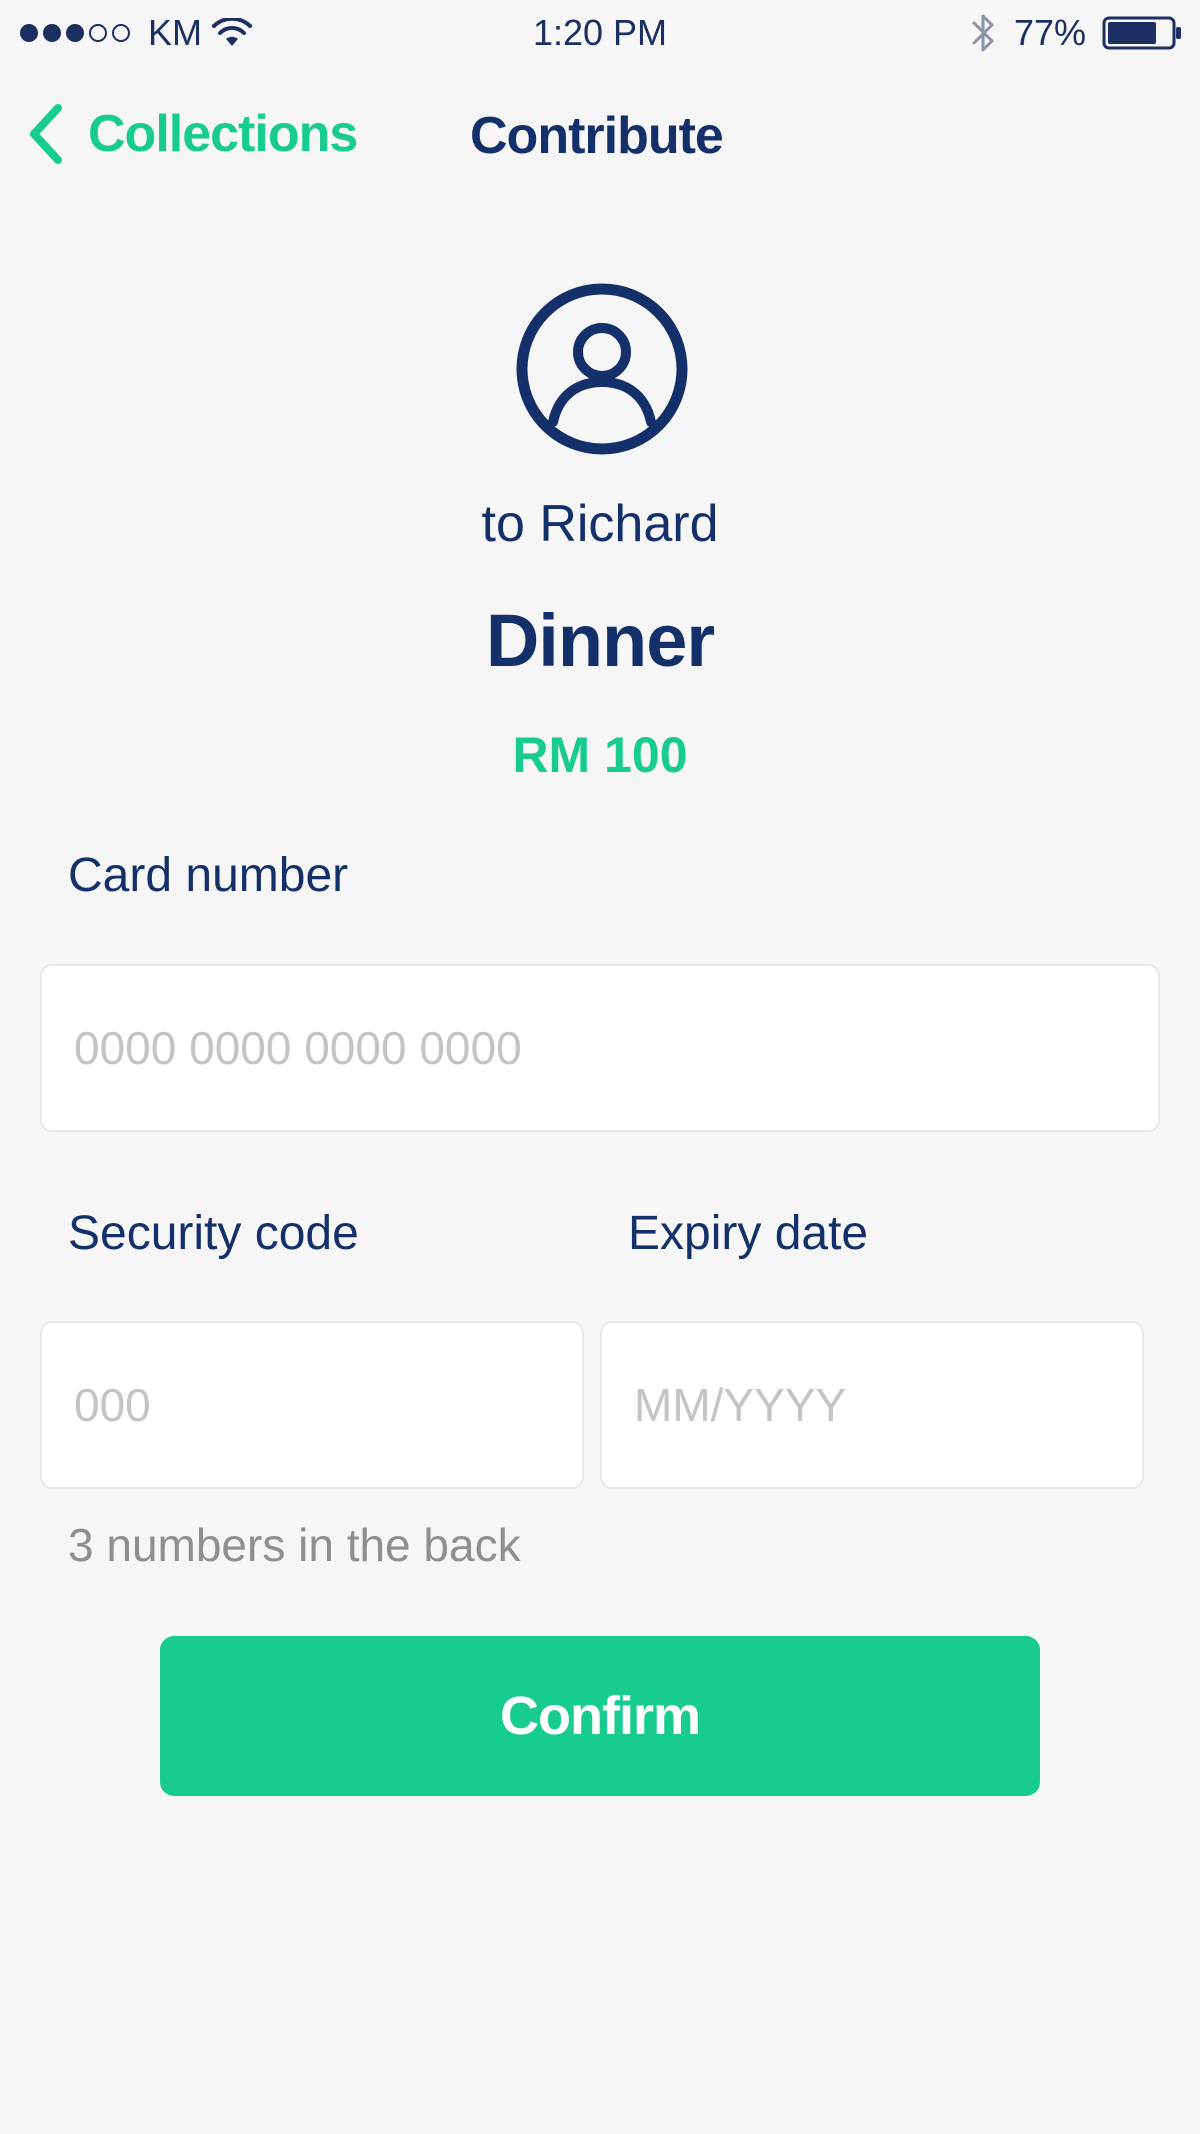  I want to click on back-button: Collections, so click(192, 134).